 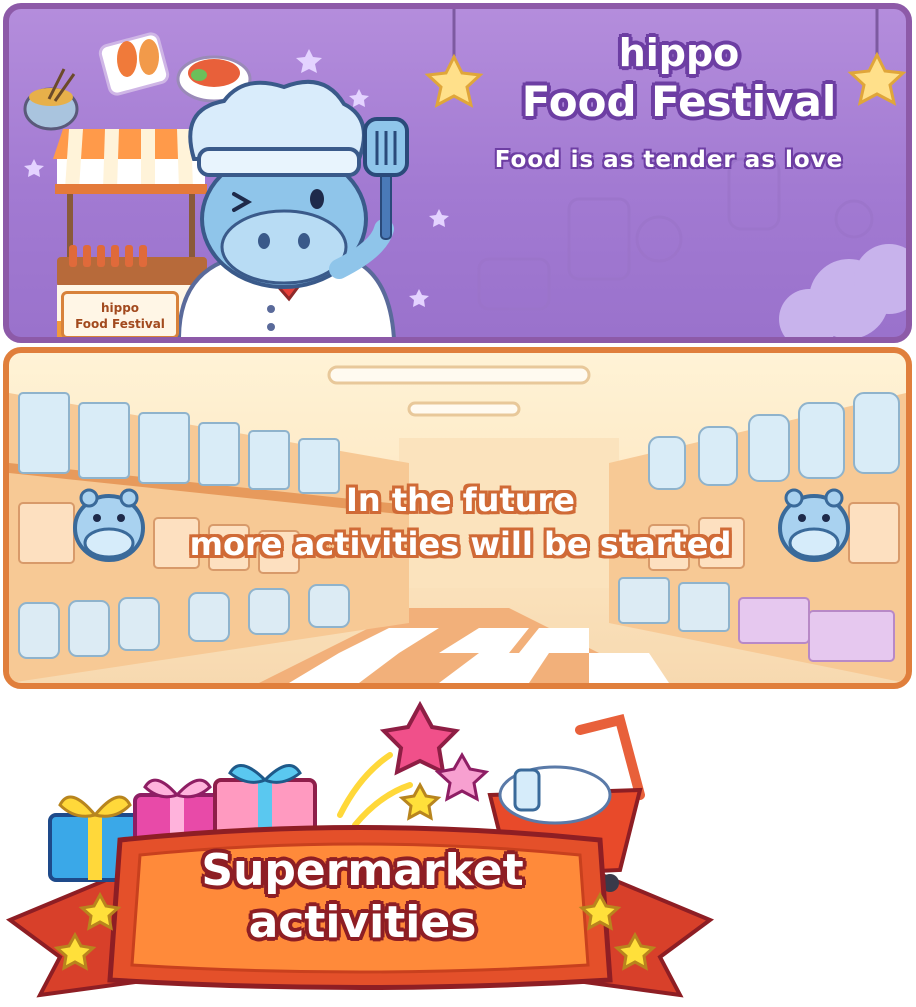 What do you see at coordinates (386, 178) in the screenshot?
I see `spatula-icon` at bounding box center [386, 178].